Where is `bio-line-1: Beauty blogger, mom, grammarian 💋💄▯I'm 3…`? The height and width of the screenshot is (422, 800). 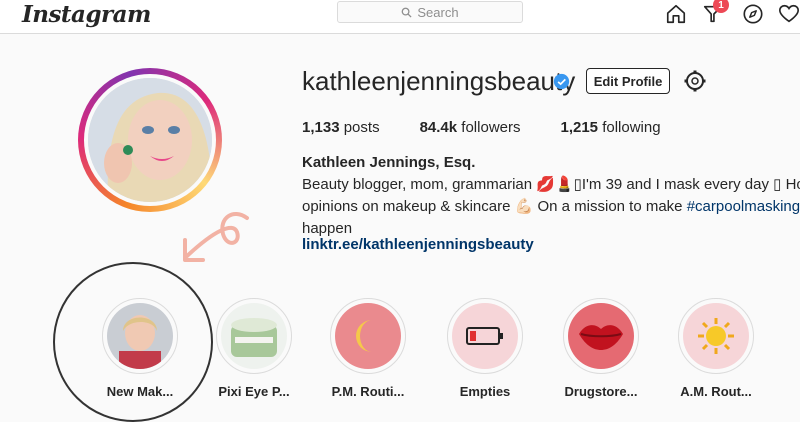
bio-line-1: Beauty blogger, mom, grammarian 💋💄▯I'm 3… is located at coordinates (551, 184).